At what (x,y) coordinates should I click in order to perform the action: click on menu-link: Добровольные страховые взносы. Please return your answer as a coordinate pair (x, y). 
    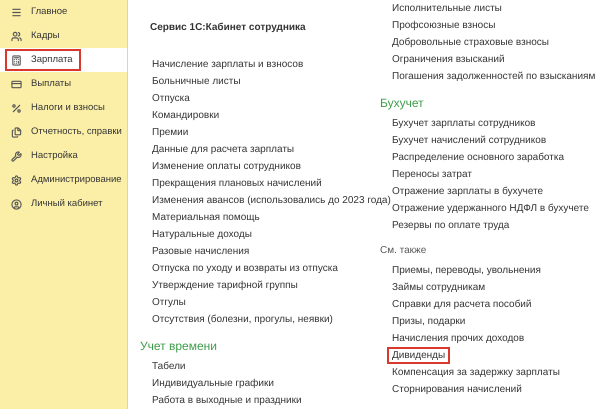
    Looking at the image, I should click on (470, 42).